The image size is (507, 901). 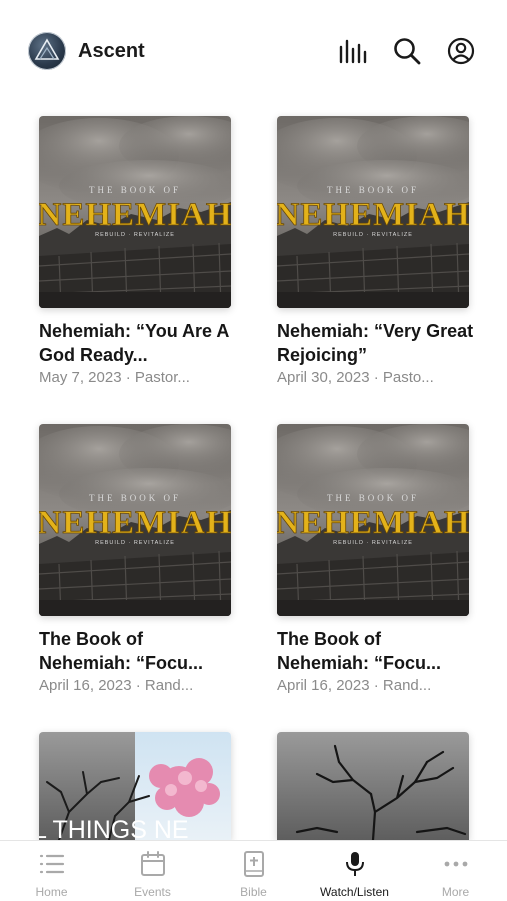 I want to click on tab-events: Events, so click(x=152, y=871).